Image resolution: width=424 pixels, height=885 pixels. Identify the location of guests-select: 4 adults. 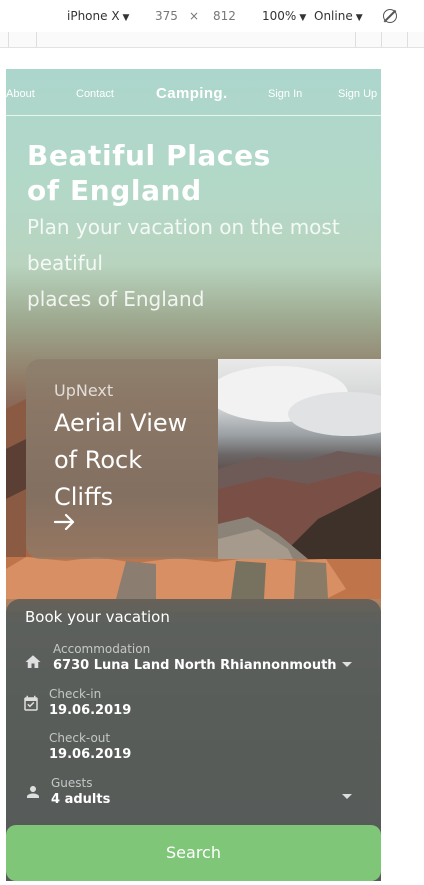
(80, 799).